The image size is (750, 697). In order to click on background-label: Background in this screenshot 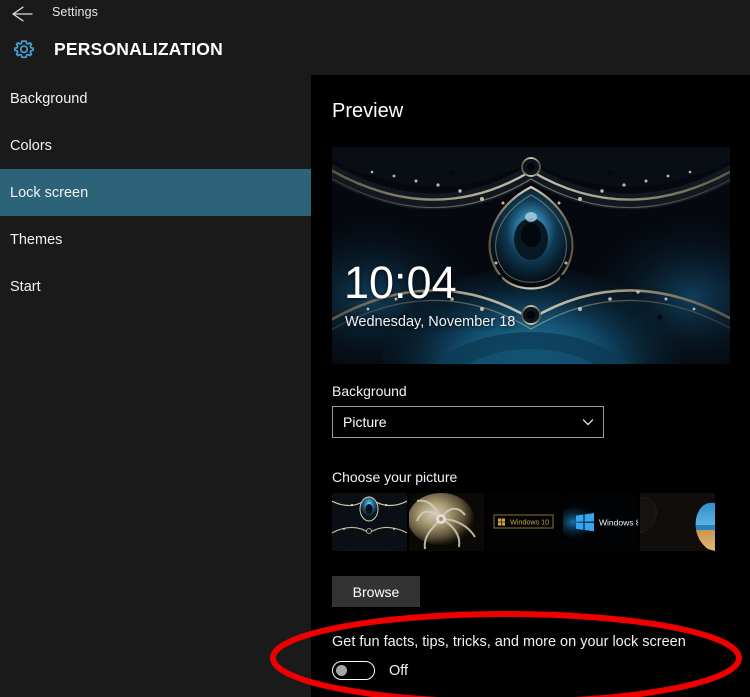, I will do `click(369, 391)`.